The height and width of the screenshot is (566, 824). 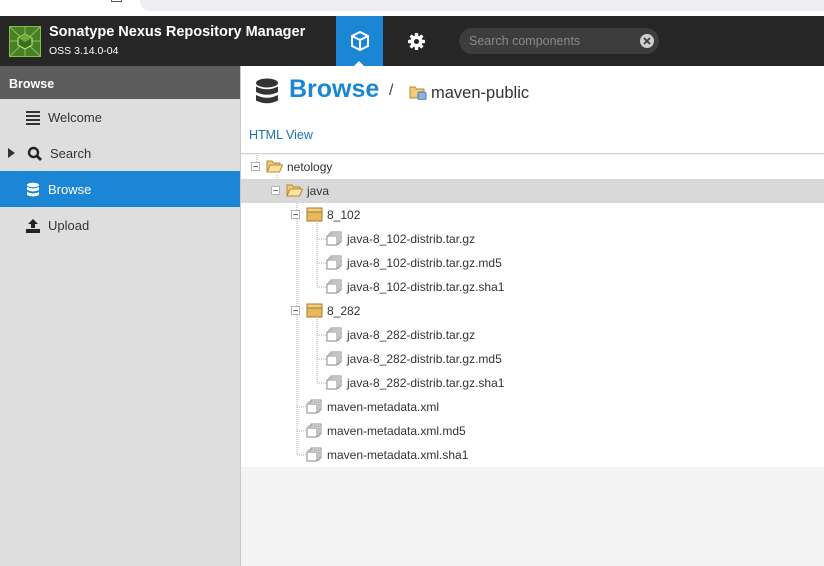 What do you see at coordinates (120, 82) in the screenshot?
I see `sidebar-title: Browse` at bounding box center [120, 82].